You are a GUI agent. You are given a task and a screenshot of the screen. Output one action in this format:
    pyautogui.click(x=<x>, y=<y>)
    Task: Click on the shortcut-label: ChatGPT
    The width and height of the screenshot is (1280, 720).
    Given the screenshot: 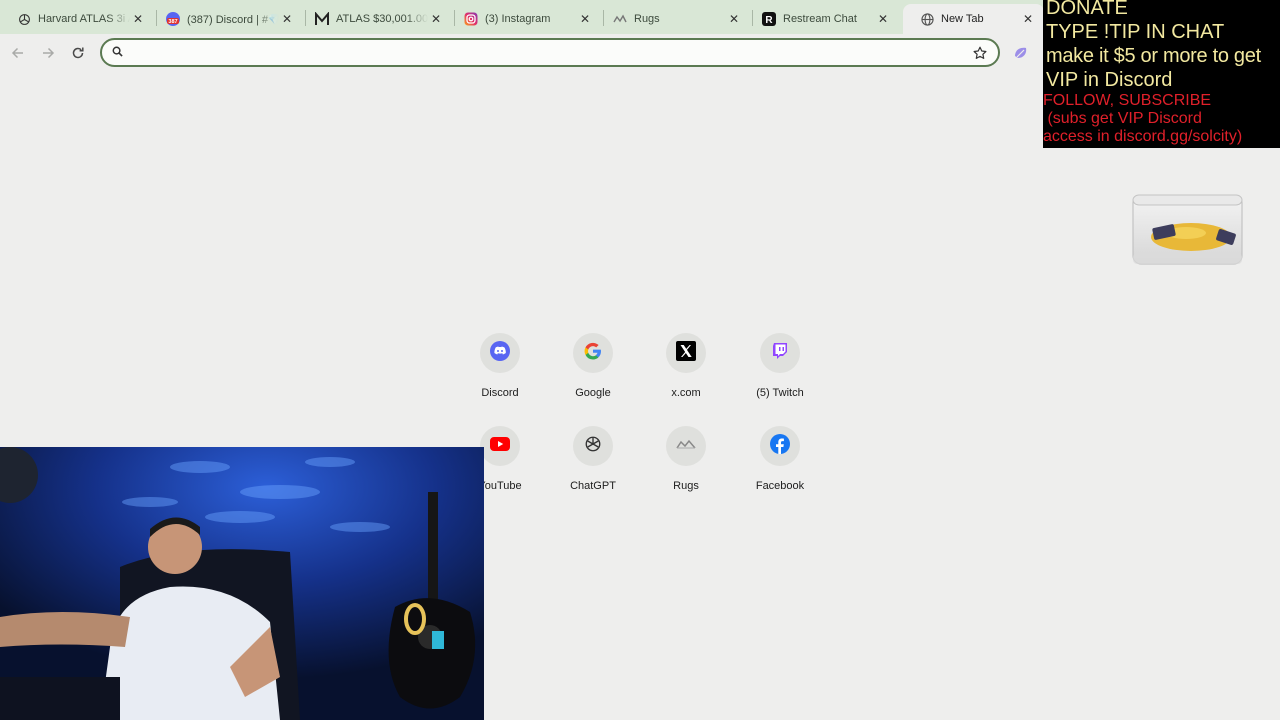 What is the action you would take?
    pyautogui.click(x=593, y=486)
    